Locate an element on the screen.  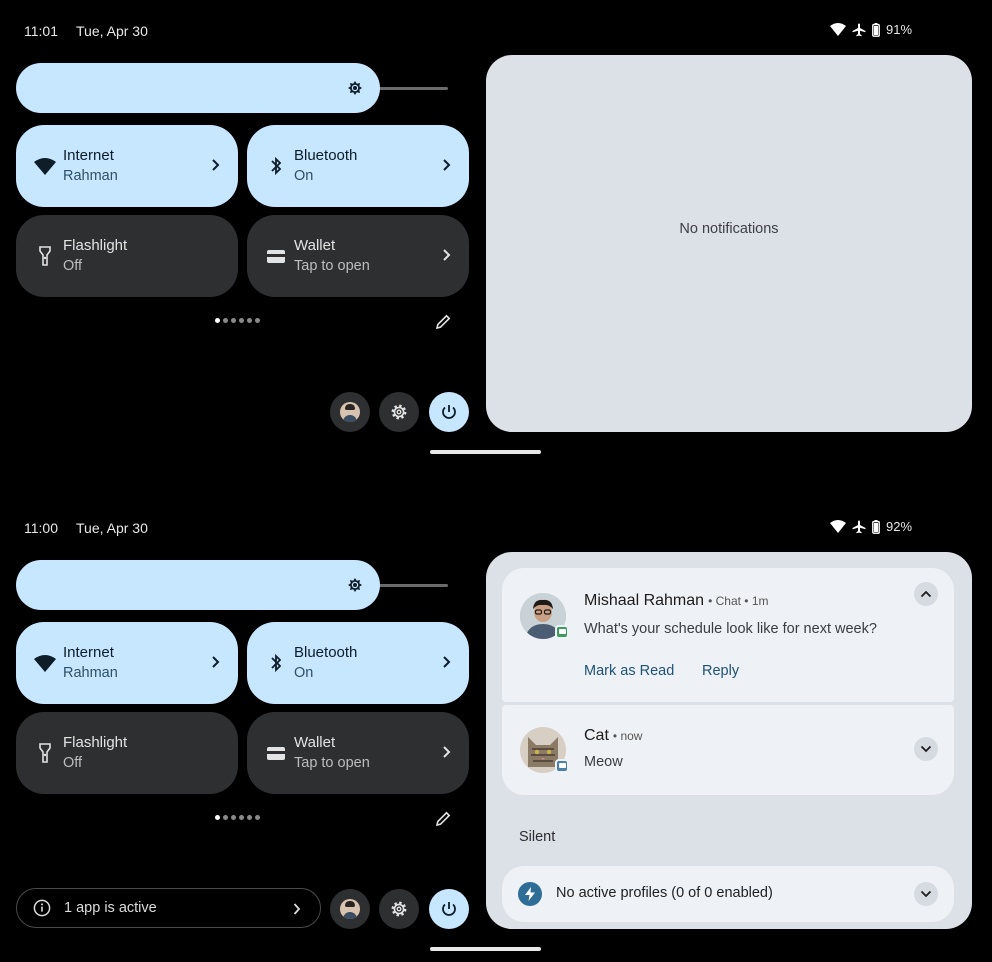
collapse-button is located at coordinates (926, 594).